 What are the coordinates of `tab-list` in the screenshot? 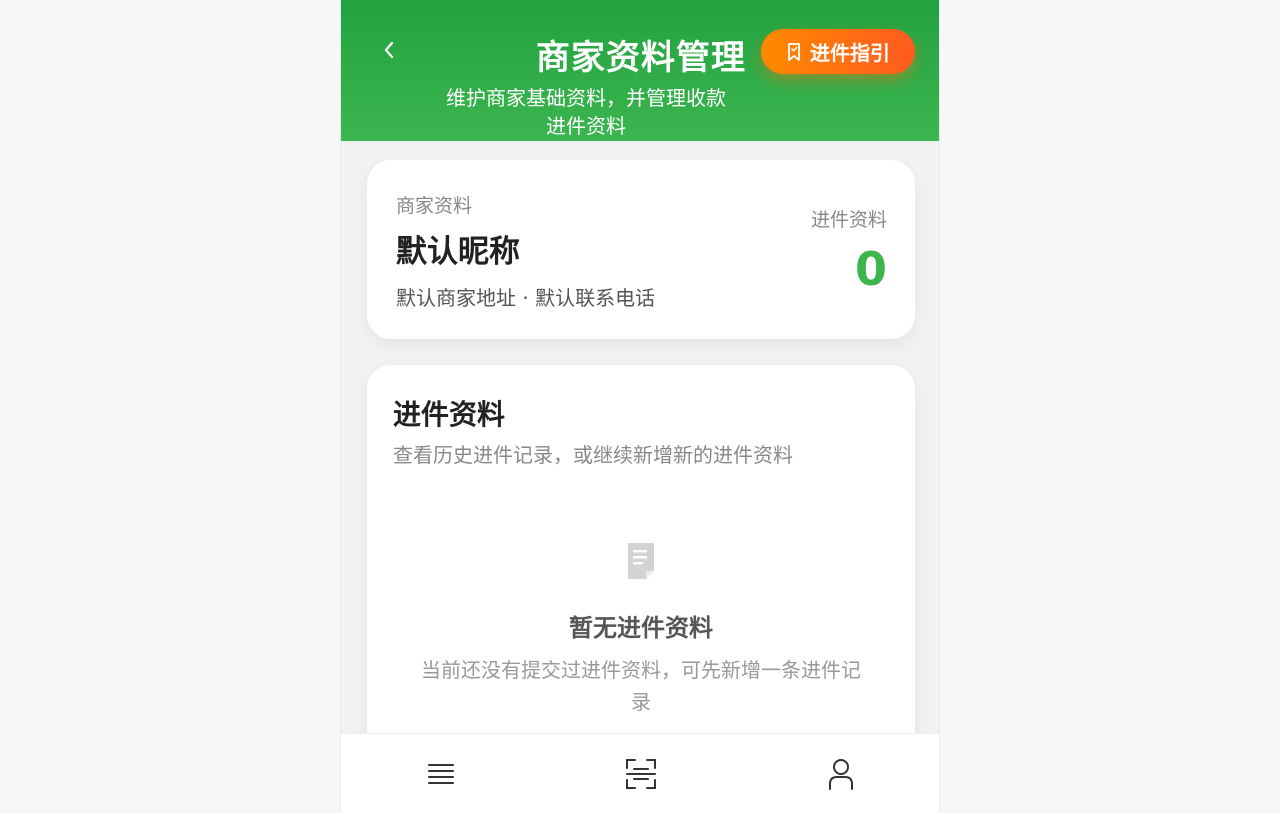 It's located at (441, 773).